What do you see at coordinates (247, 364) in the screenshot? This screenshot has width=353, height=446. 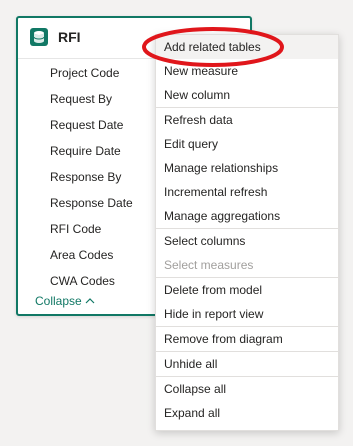 I see `menu-item-unhide-all: Unhide all` at bounding box center [247, 364].